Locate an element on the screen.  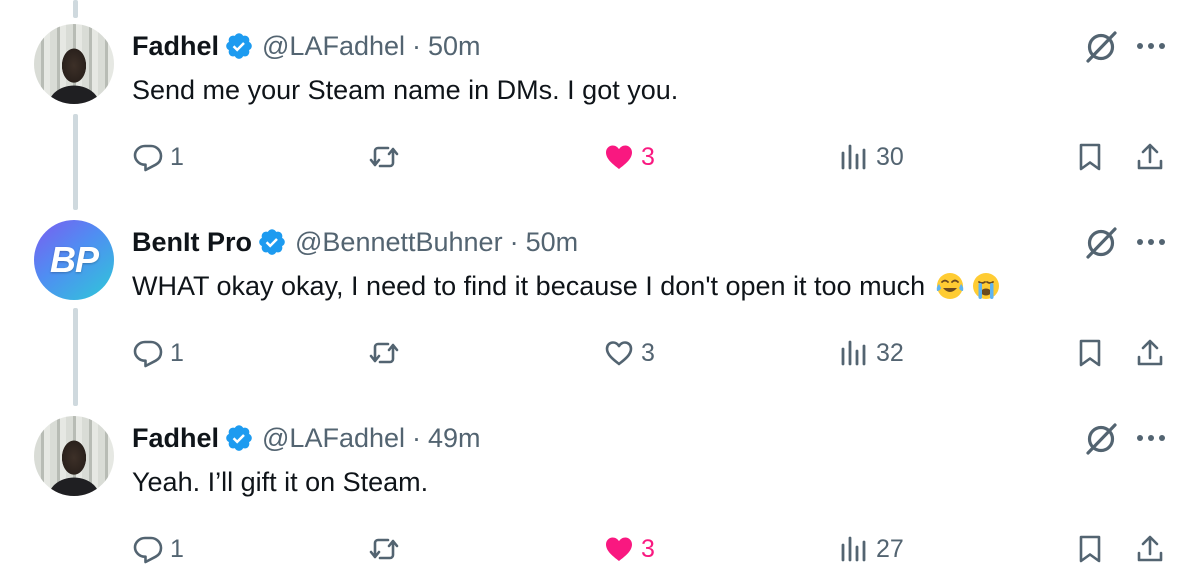
tweet-header: BenIt Pro @BennettBuhner · 50m is located at coordinates (355, 242).